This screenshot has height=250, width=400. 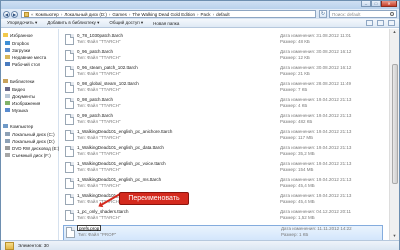 What do you see at coordinates (32, 148) in the screenshot?
I see `nav-dvd-e: DVD RW дисковод (E:)` at bounding box center [32, 148].